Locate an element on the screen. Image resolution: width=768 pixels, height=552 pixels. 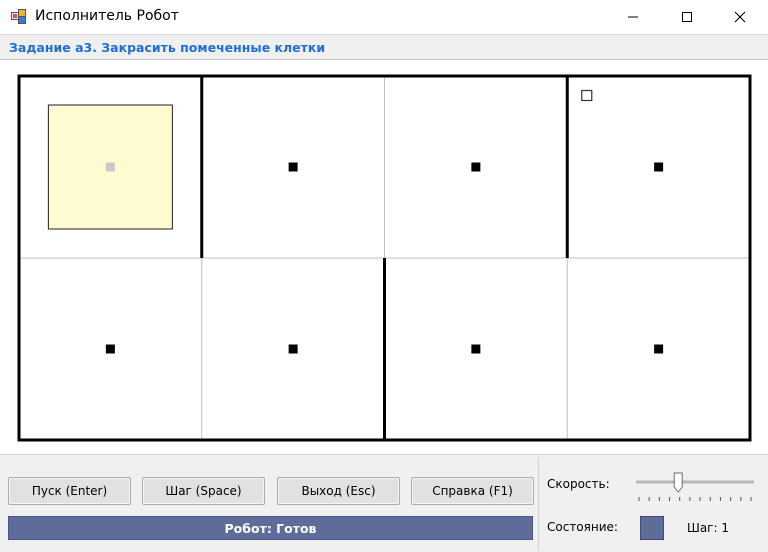
side-panel: Скорость: Состояние: Шаг: 1 is located at coordinates (652, 504).